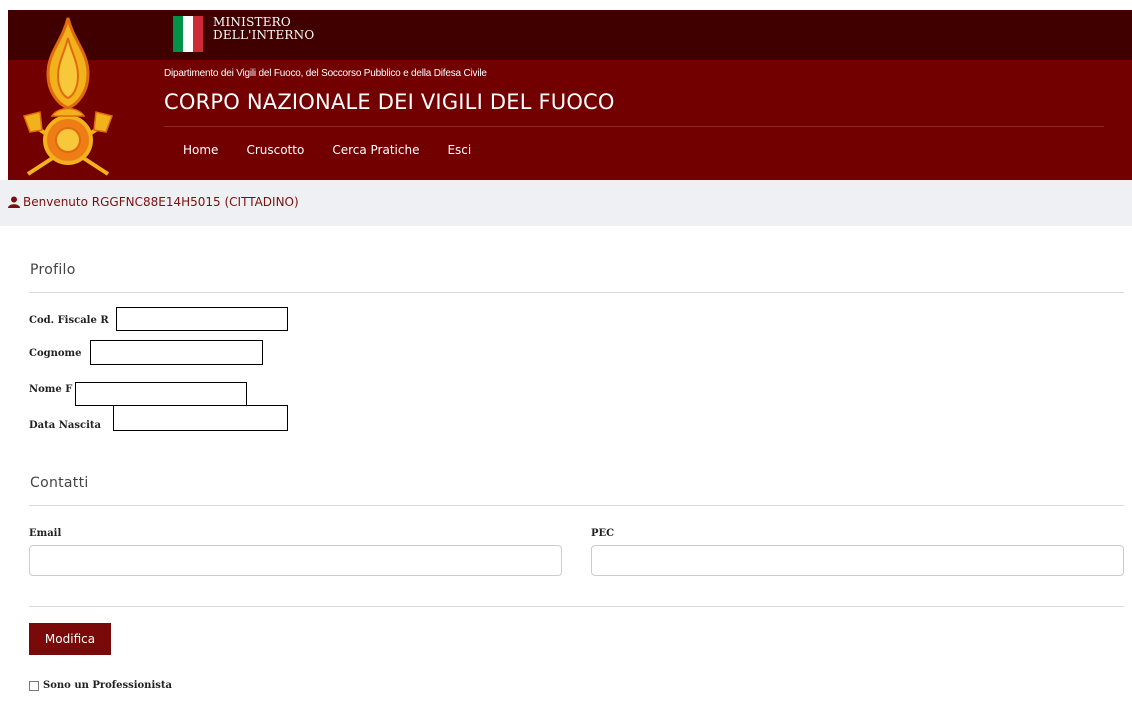 The width and height of the screenshot is (1132, 704). I want to click on pec-label: PEC, so click(603, 533).